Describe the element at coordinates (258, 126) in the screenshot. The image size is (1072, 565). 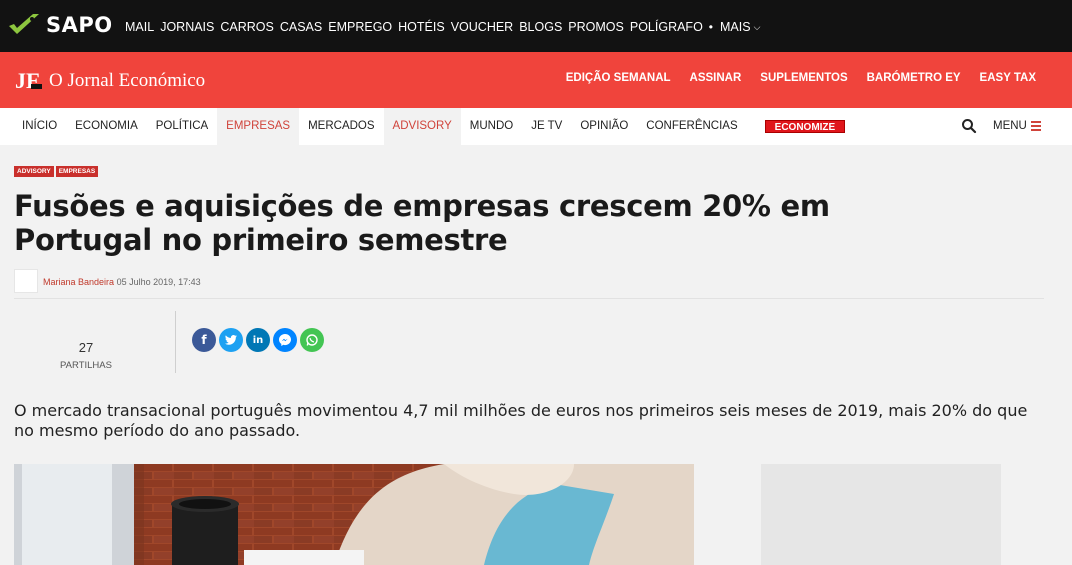
I see `nav-item-empresas: EMPRESAS` at that location.